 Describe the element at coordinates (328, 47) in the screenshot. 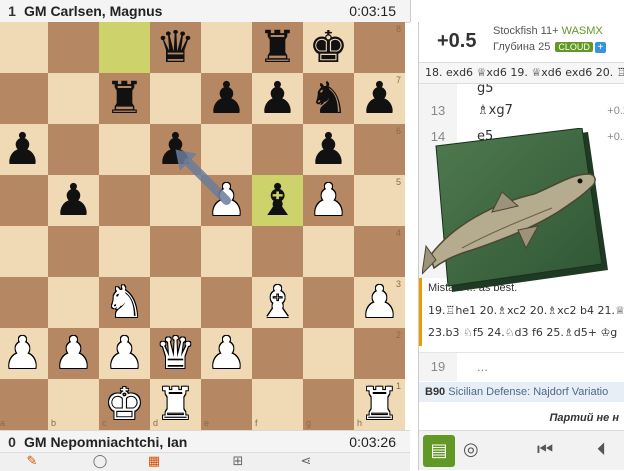

I see `black-king-piece: ♚` at that location.